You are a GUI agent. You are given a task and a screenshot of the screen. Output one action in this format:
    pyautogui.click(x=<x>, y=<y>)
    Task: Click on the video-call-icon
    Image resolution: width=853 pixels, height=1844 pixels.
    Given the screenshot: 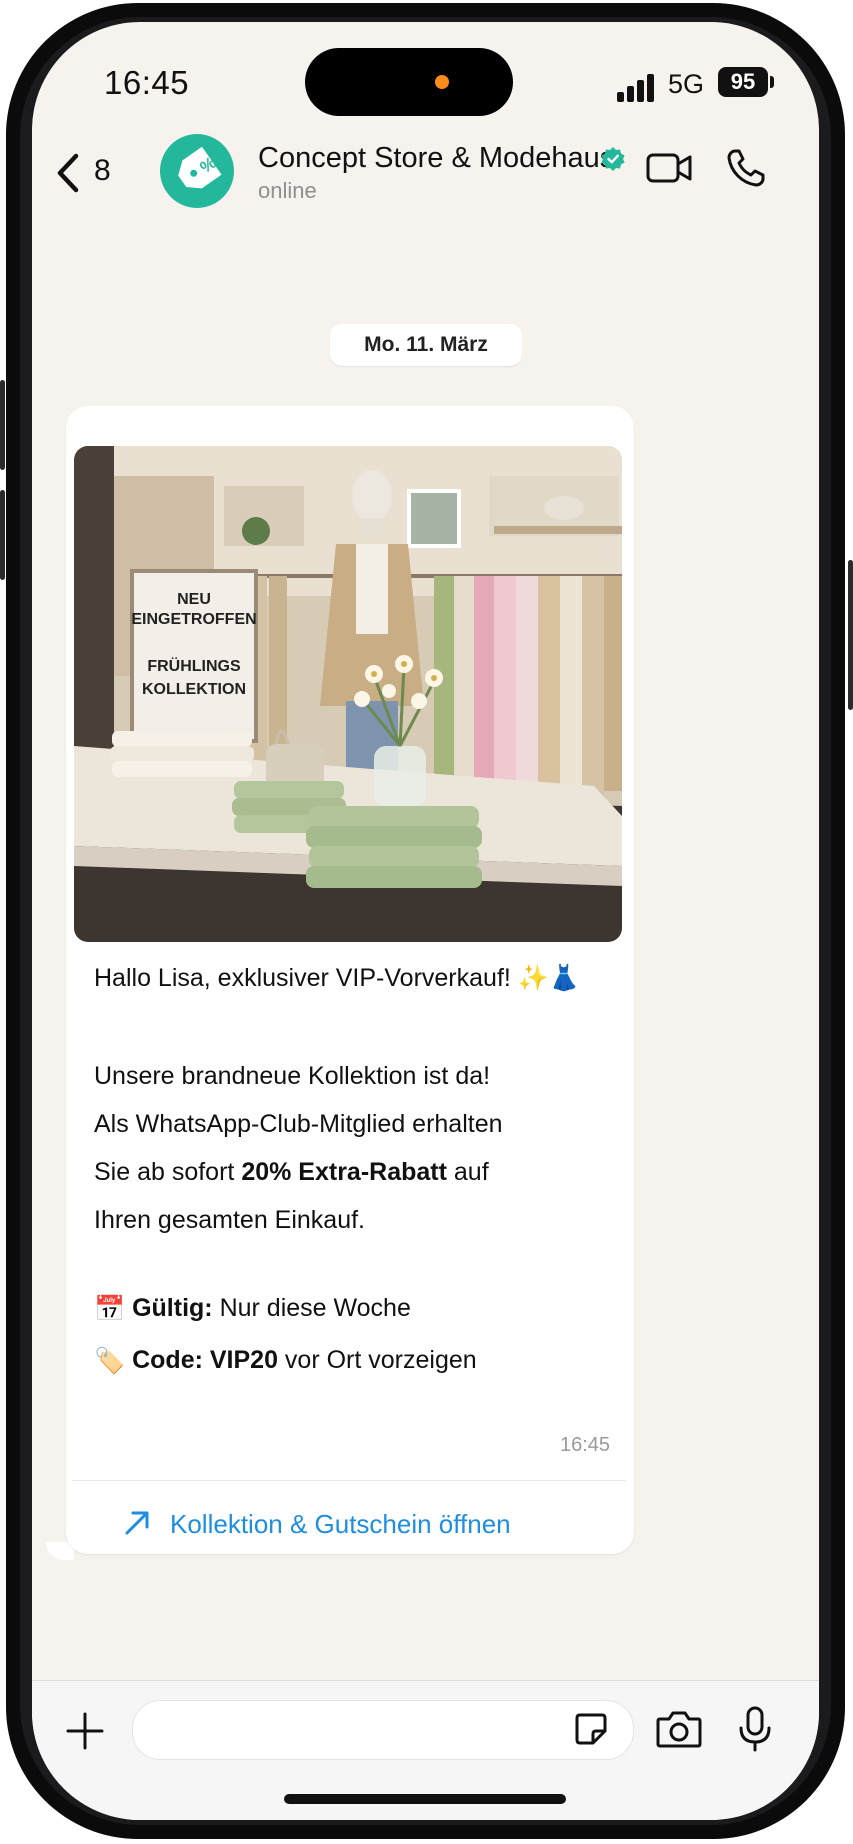 What is the action you would take?
    pyautogui.click(x=669, y=168)
    